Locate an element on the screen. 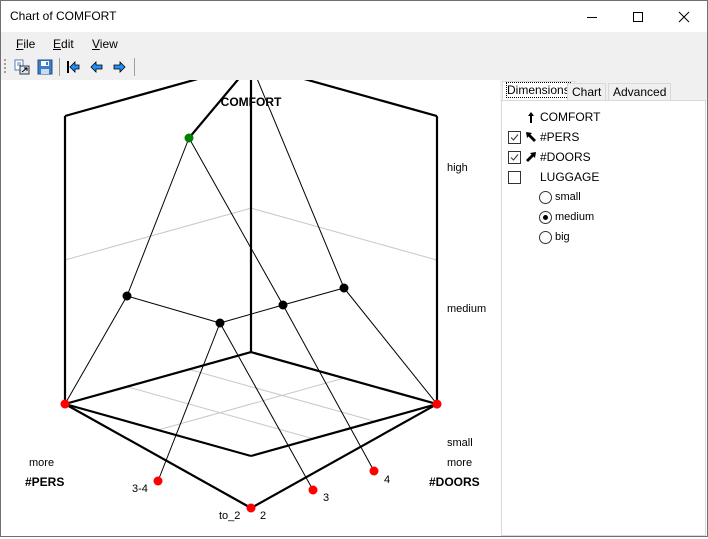 Image resolution: width=708 pixels, height=539 pixels. lattice-node-high is located at coordinates (189, 138).